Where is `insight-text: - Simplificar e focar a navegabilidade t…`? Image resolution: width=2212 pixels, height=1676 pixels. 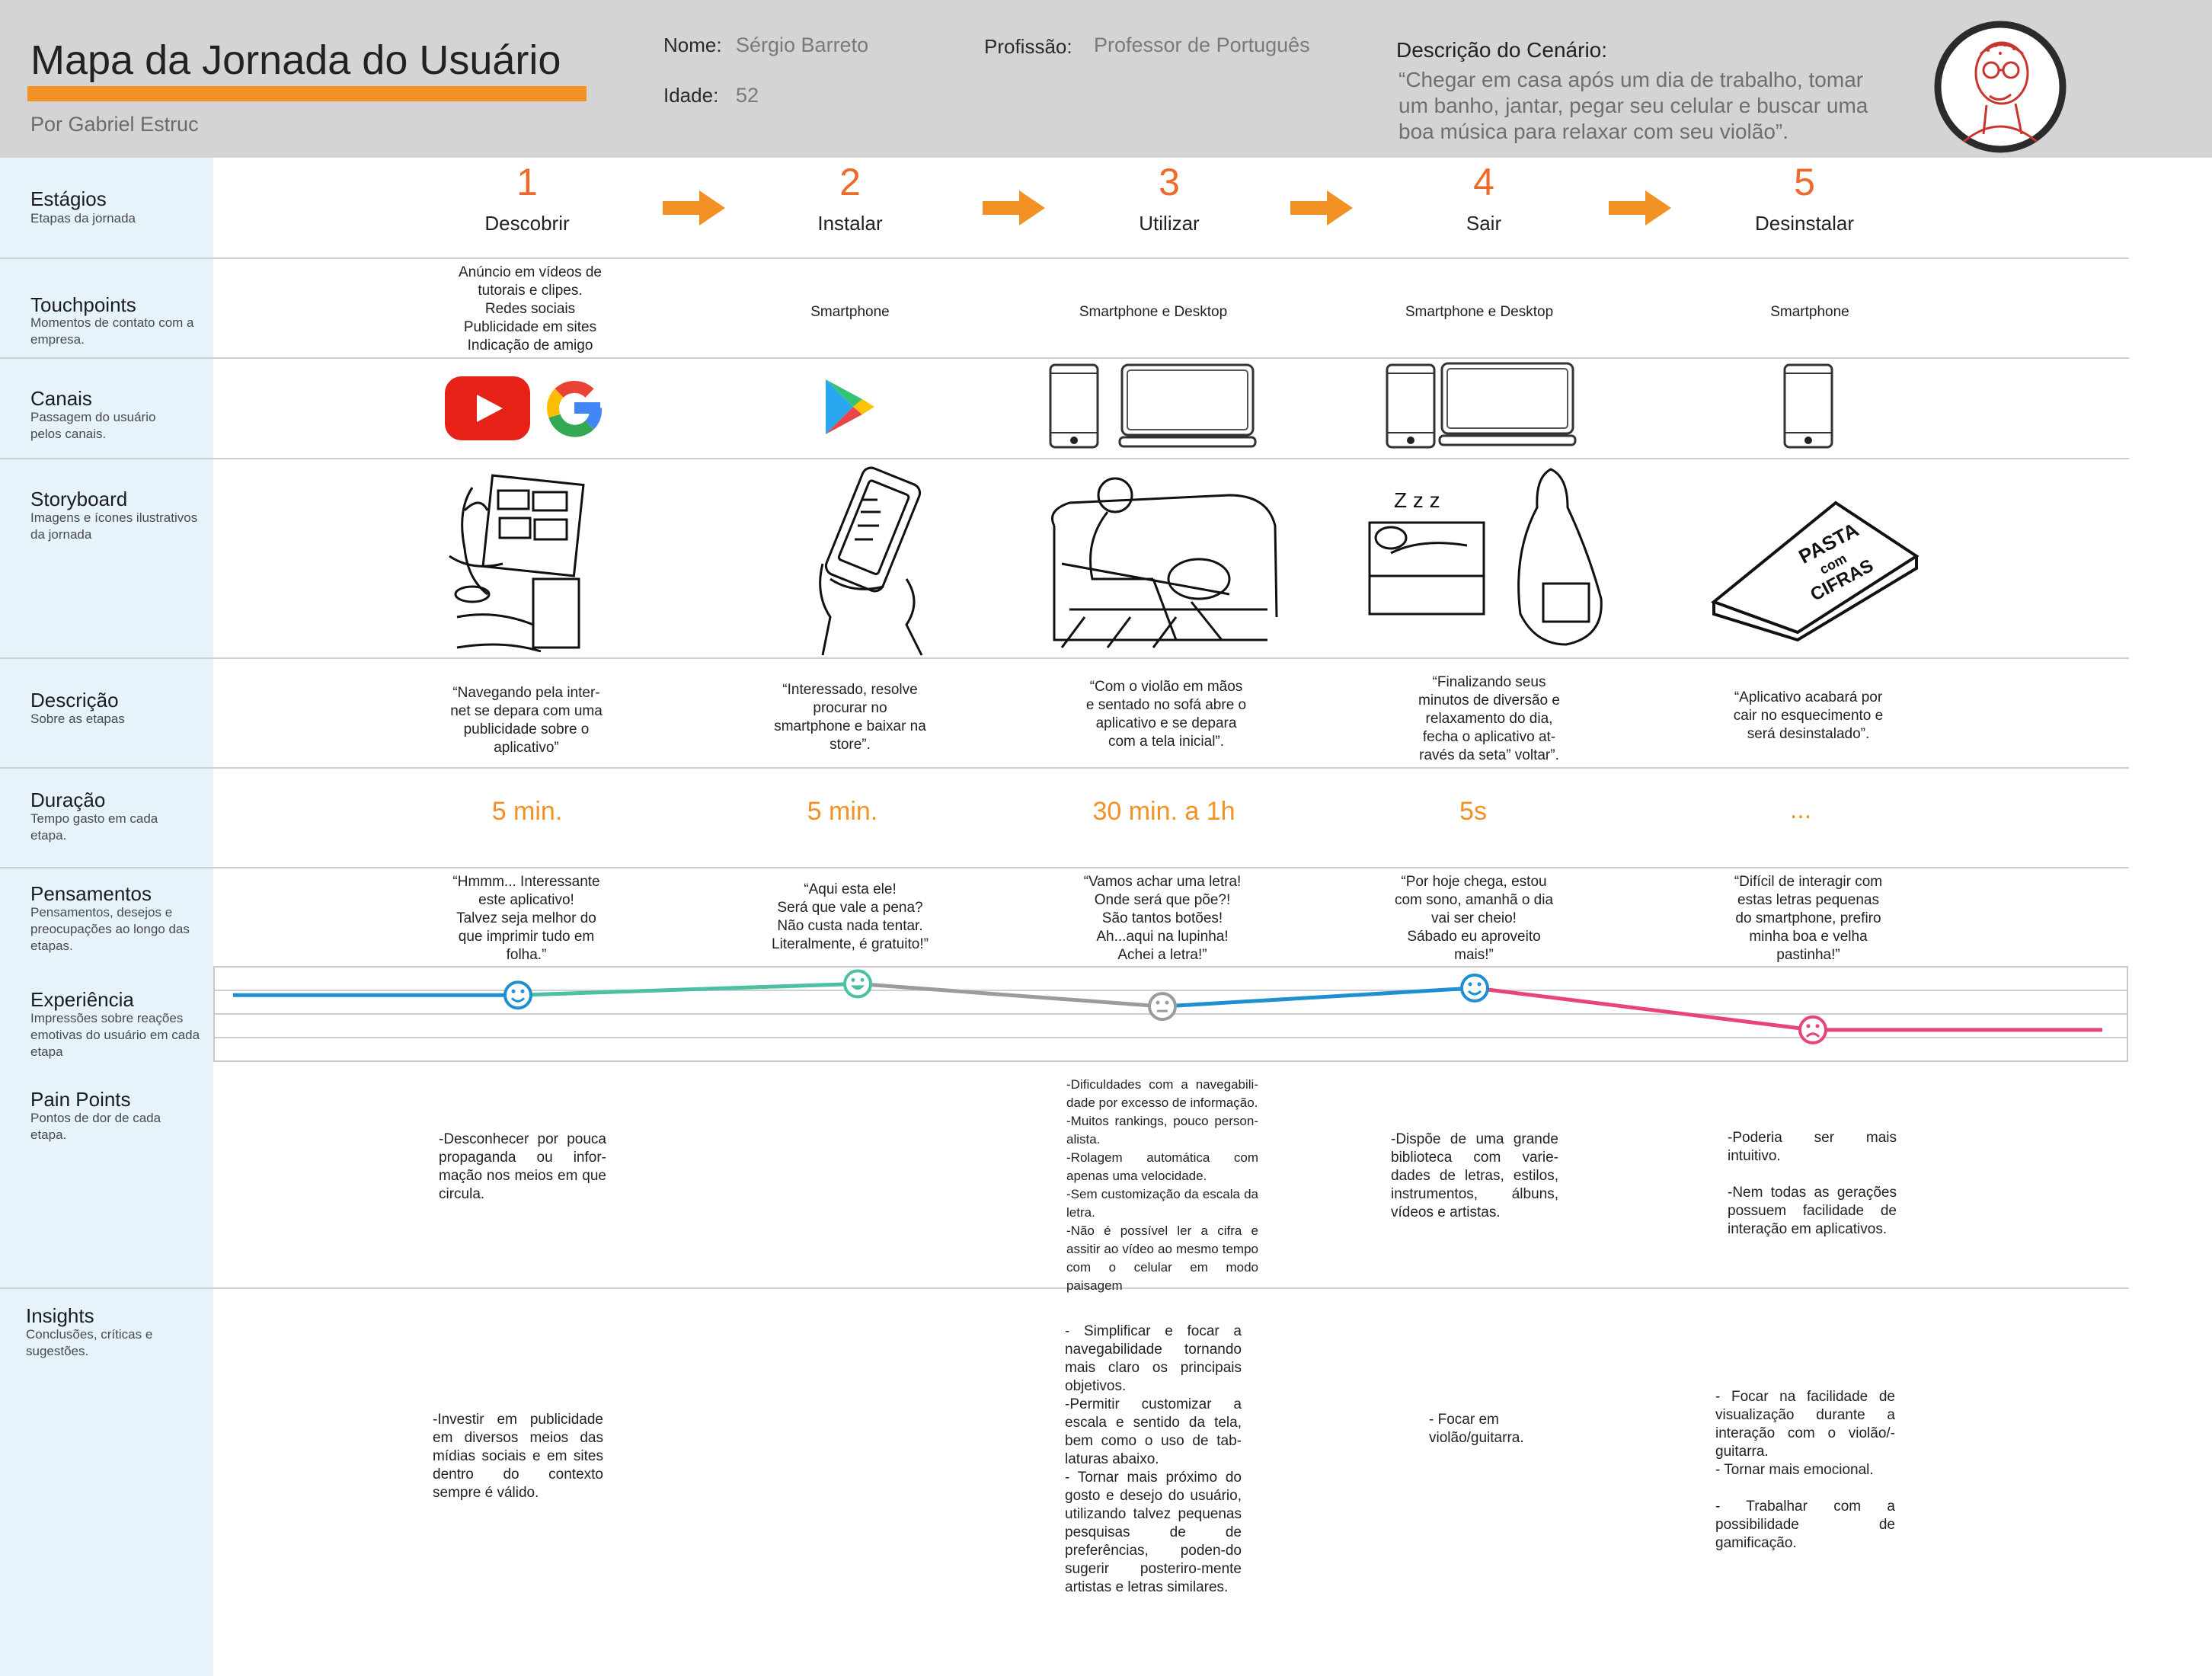 insight-text: - Simplificar e focar a navegabilidade t… is located at coordinates (1153, 1459).